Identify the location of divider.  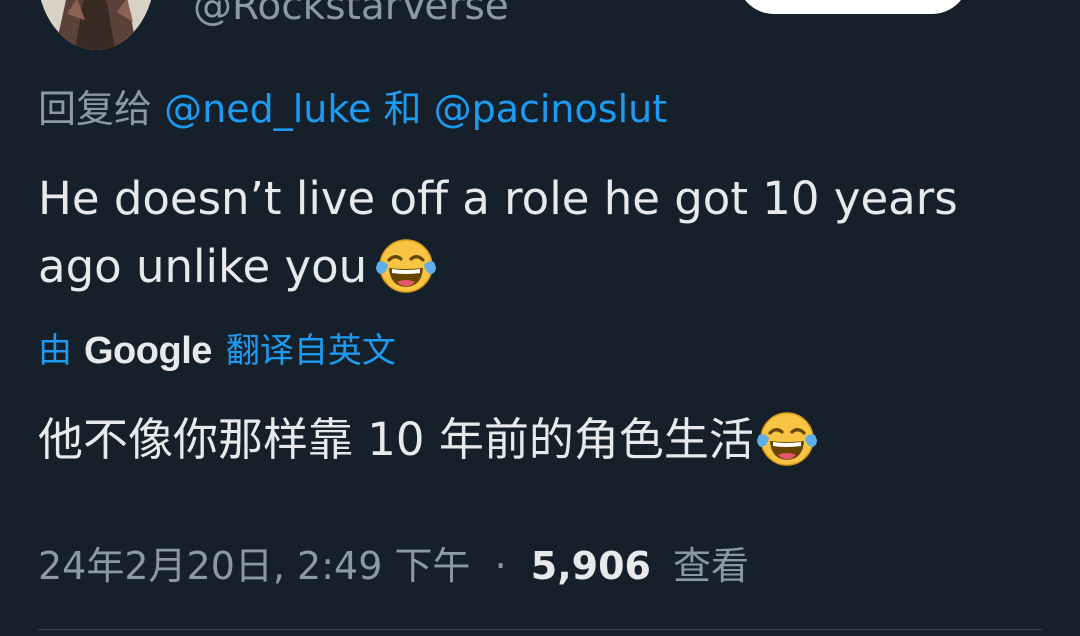
(540, 629).